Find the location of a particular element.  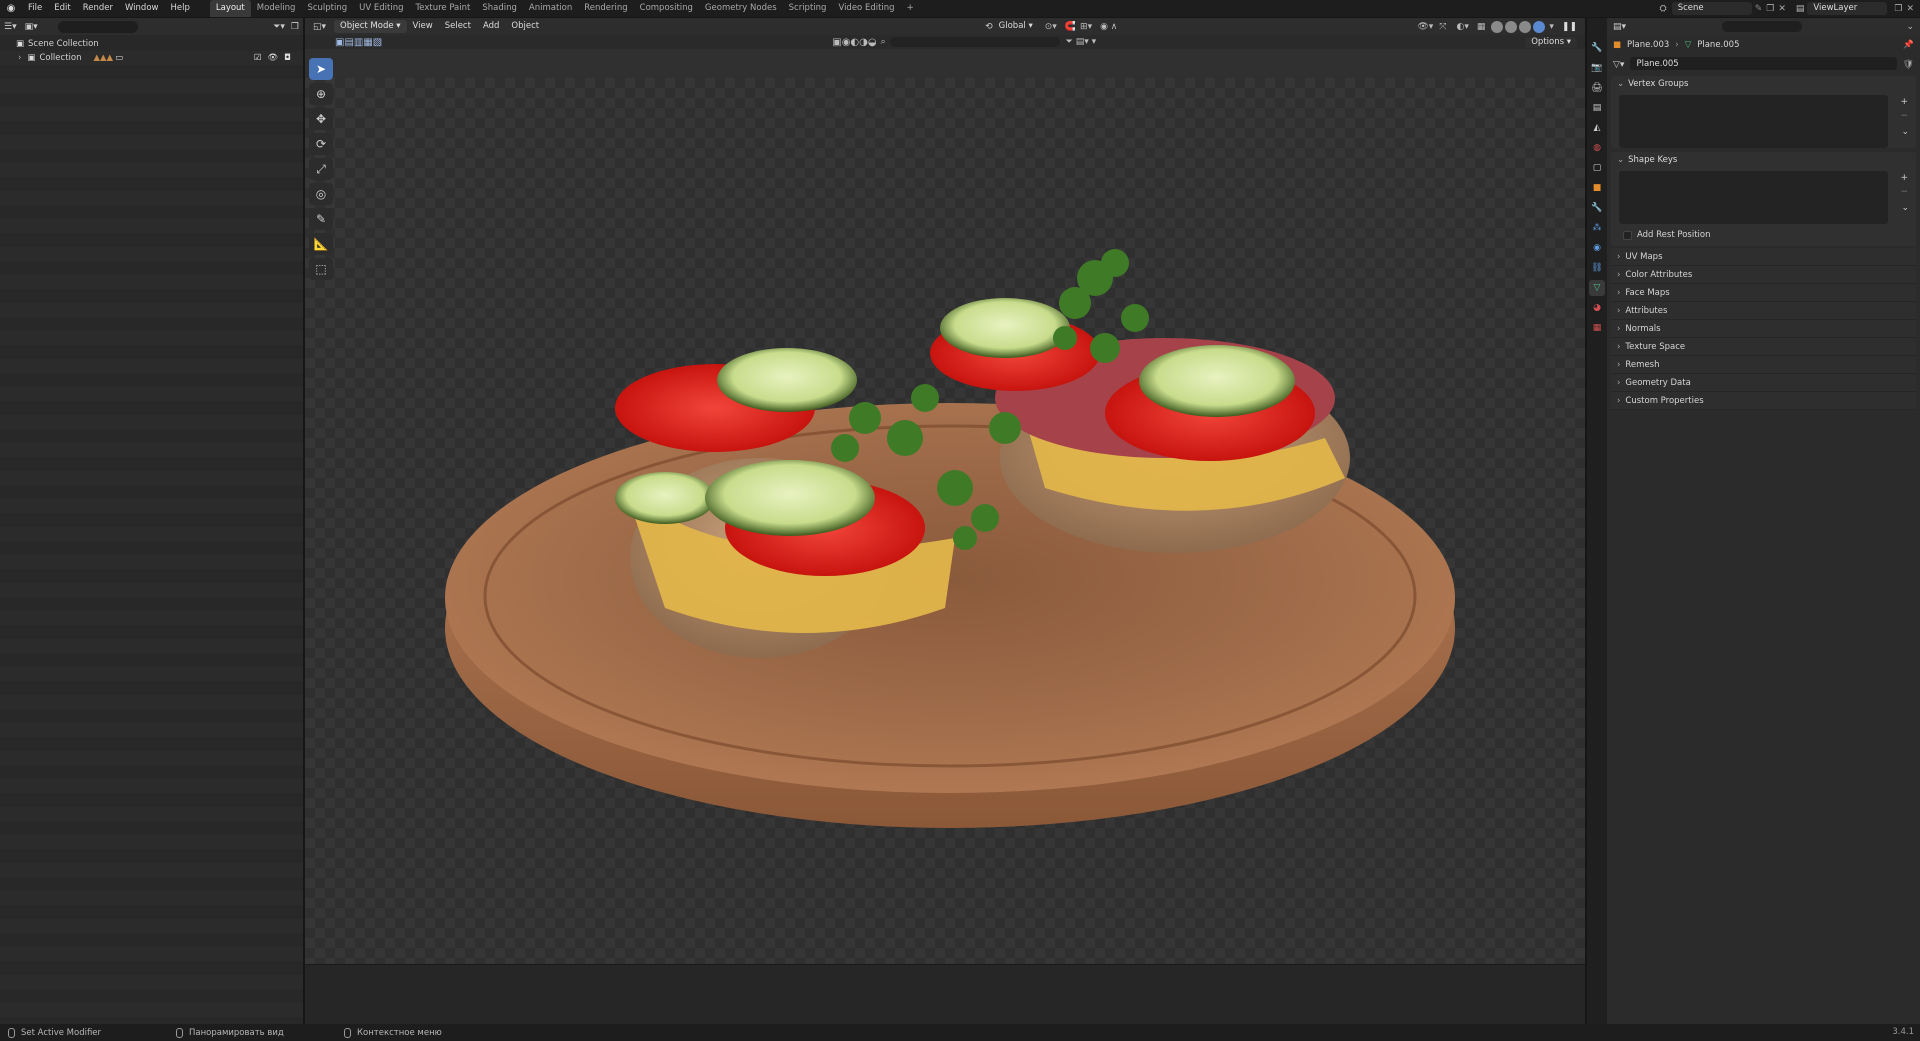

modifier-tab-icon: 🔧 is located at coordinates (1597, 208).